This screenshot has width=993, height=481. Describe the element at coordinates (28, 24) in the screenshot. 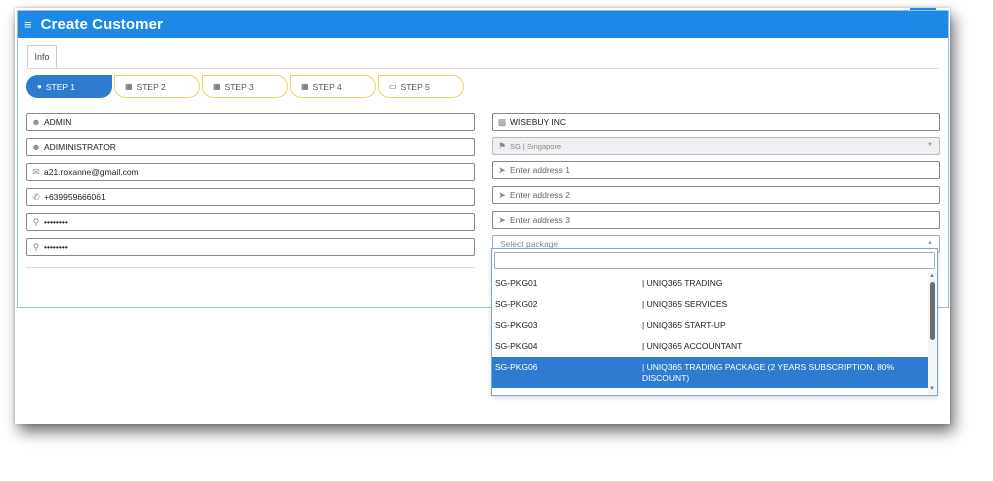

I see `hamburger-icon: ≡` at that location.